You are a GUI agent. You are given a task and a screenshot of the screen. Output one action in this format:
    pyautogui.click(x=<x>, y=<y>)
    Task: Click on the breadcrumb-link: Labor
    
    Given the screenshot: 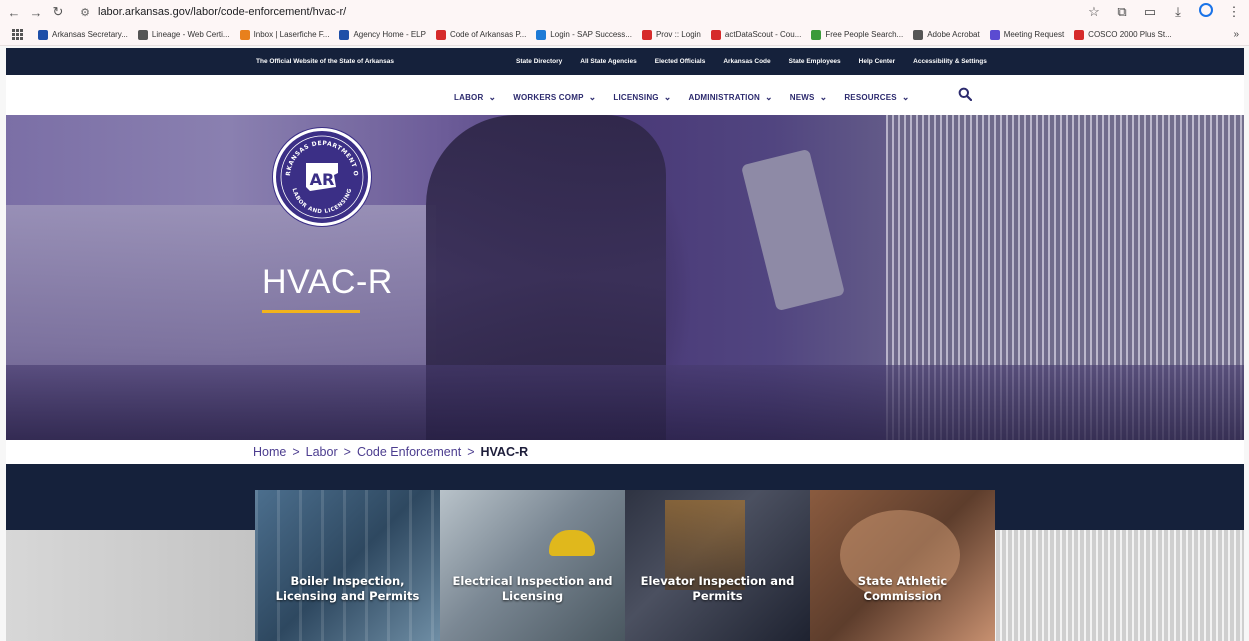 What is the action you would take?
    pyautogui.click(x=322, y=452)
    